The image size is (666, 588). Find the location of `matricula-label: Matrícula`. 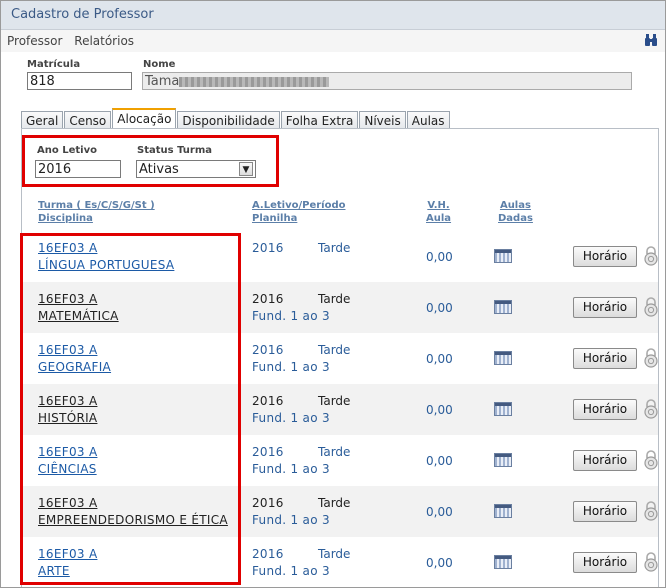

matricula-label: Matrícula is located at coordinates (54, 64).